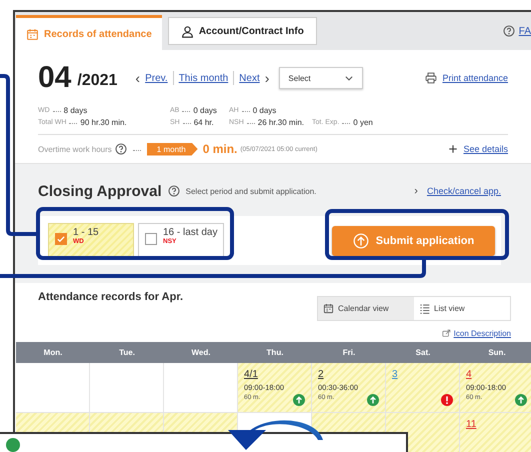 This screenshot has height=452, width=531. What do you see at coordinates (360, 240) in the screenshot?
I see `upload-icon` at bounding box center [360, 240].